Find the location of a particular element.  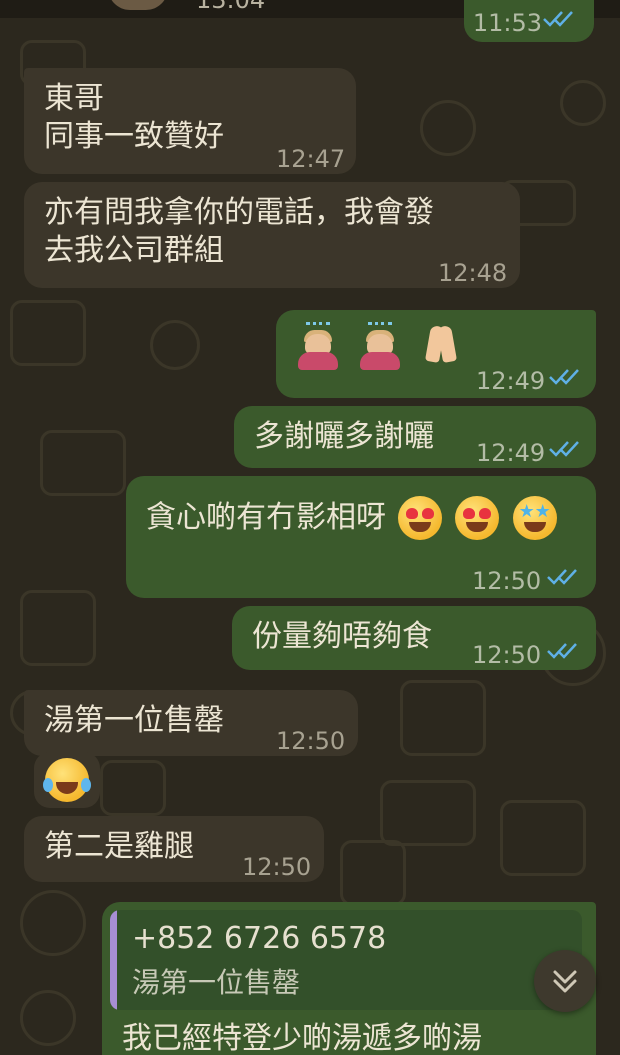

message-outgoing-reply: +852 6726 6578 湯第一位售罄 我已經特登少啲湯遞多啲湯 is located at coordinates (349, 978).